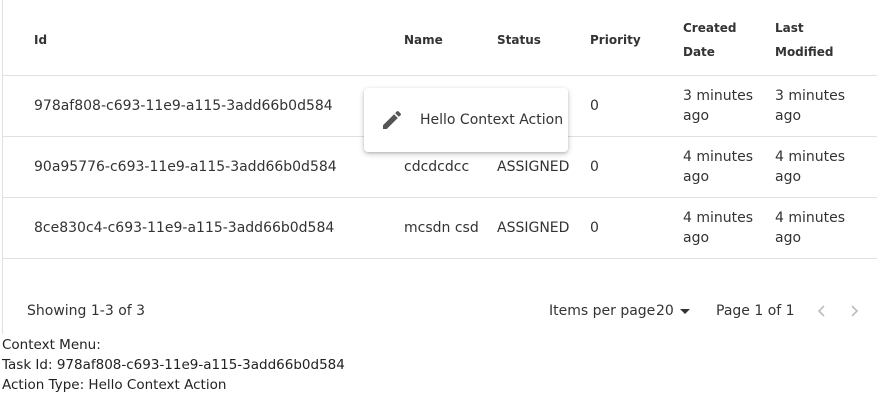 The width and height of the screenshot is (877, 393). I want to click on context-menu-item-hello: Hello Context Action, so click(466, 120).